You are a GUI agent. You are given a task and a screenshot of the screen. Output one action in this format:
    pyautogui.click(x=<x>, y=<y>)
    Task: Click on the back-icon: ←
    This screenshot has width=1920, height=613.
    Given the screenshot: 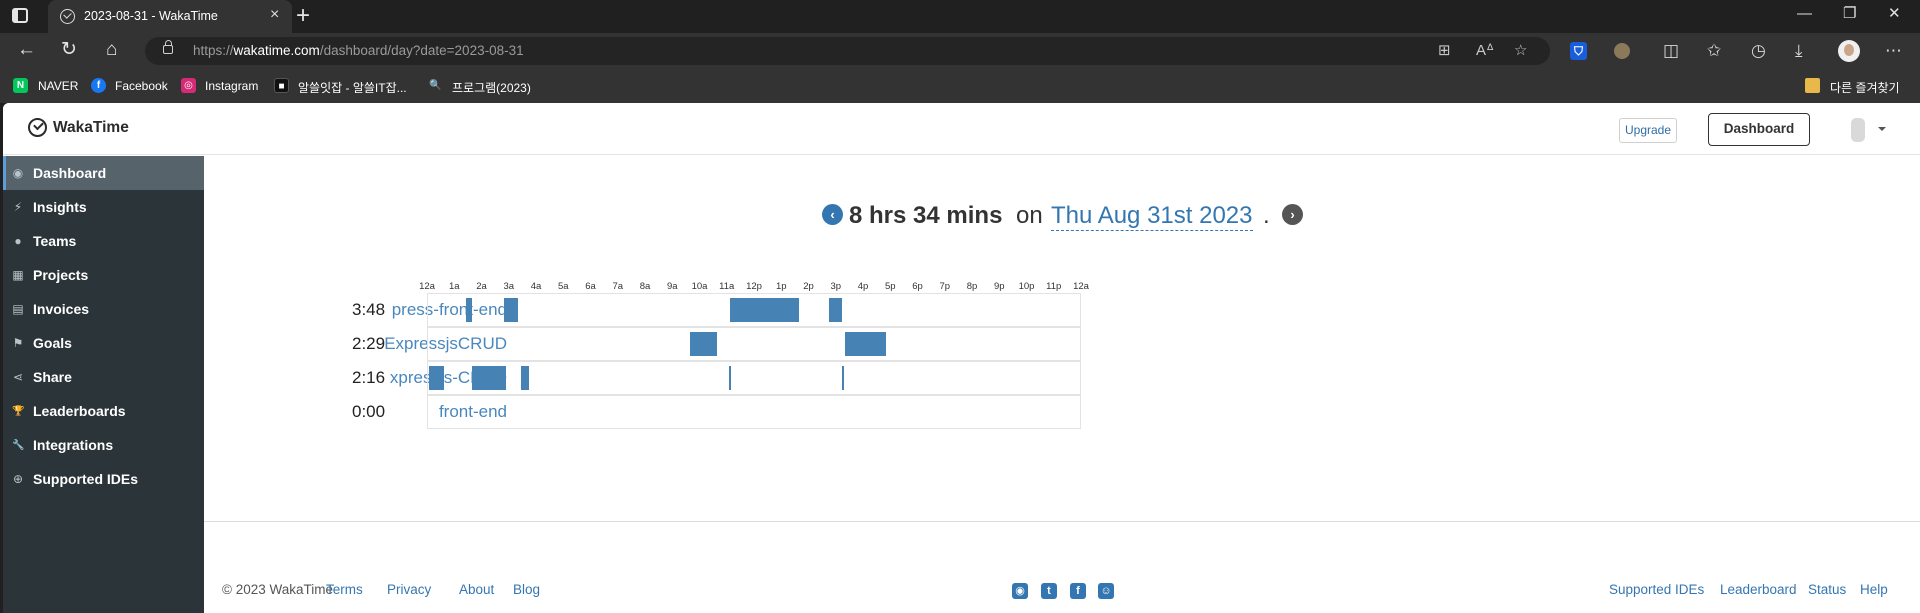 What is the action you would take?
    pyautogui.click(x=26, y=50)
    